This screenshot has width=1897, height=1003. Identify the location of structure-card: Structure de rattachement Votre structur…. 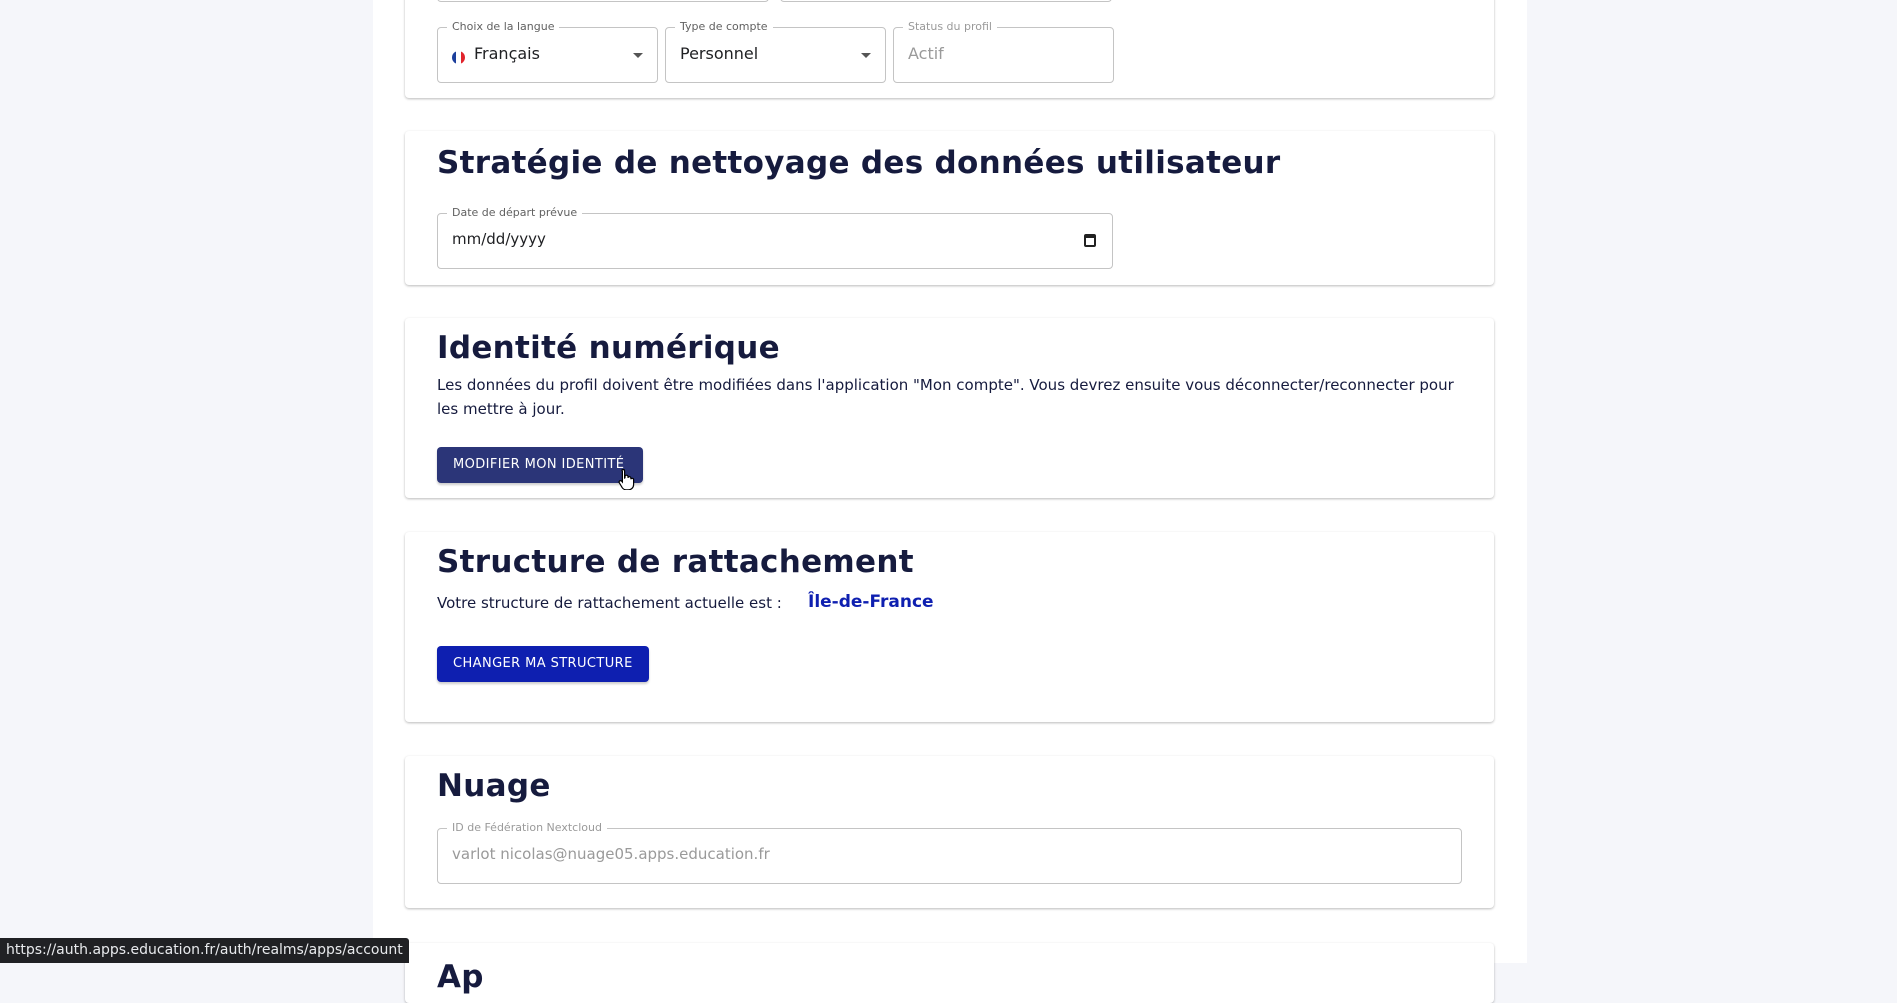
(949, 627).